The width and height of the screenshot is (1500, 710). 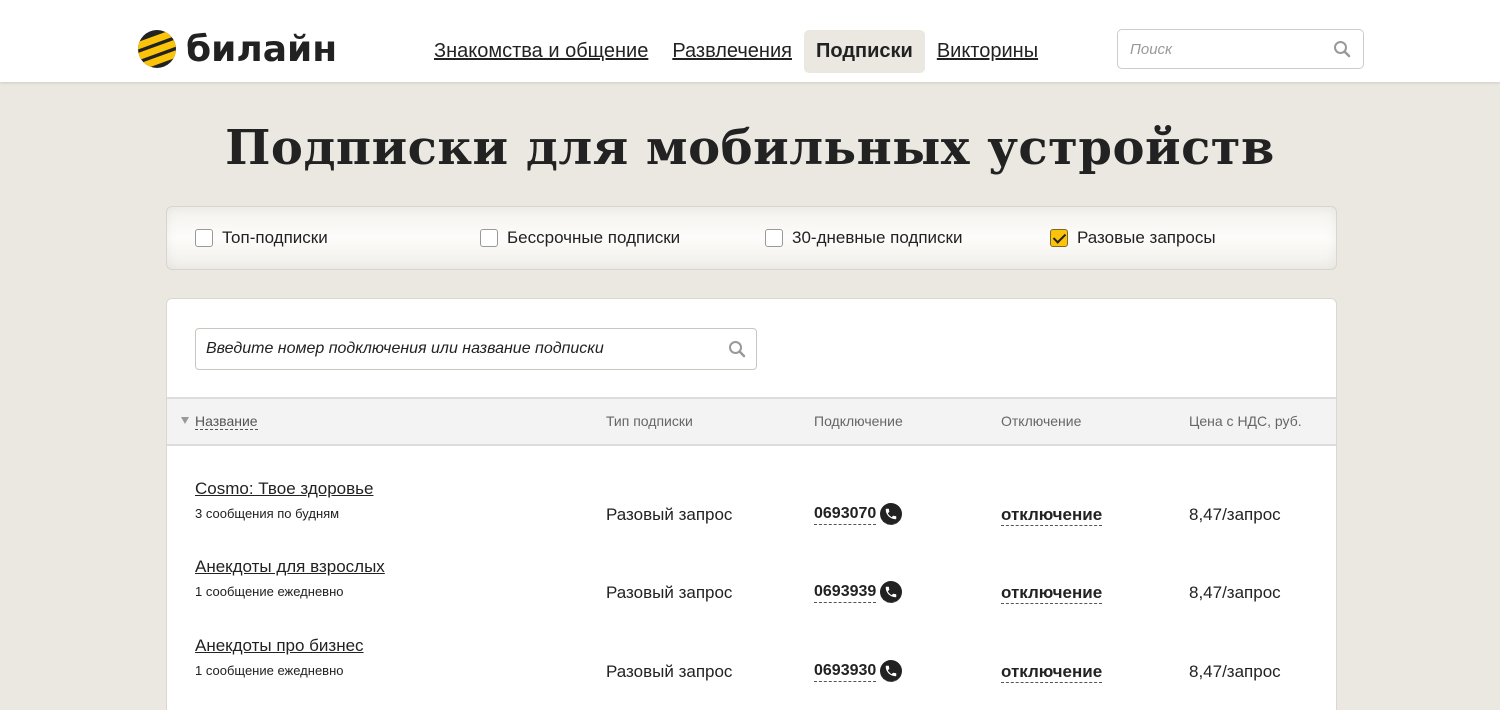 I want to click on filter-30-day: 30-дневные подписки, so click(x=864, y=238).